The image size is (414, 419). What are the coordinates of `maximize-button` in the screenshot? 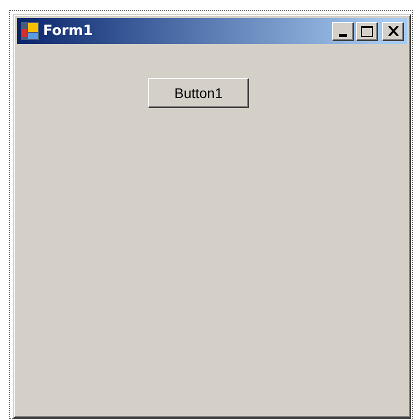 It's located at (367, 31).